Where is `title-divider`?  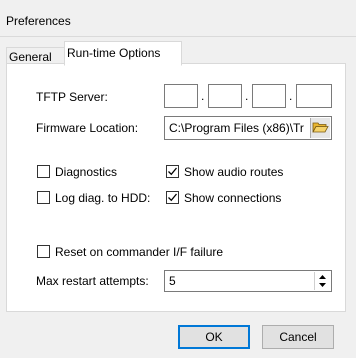
title-divider is located at coordinates (178, 36).